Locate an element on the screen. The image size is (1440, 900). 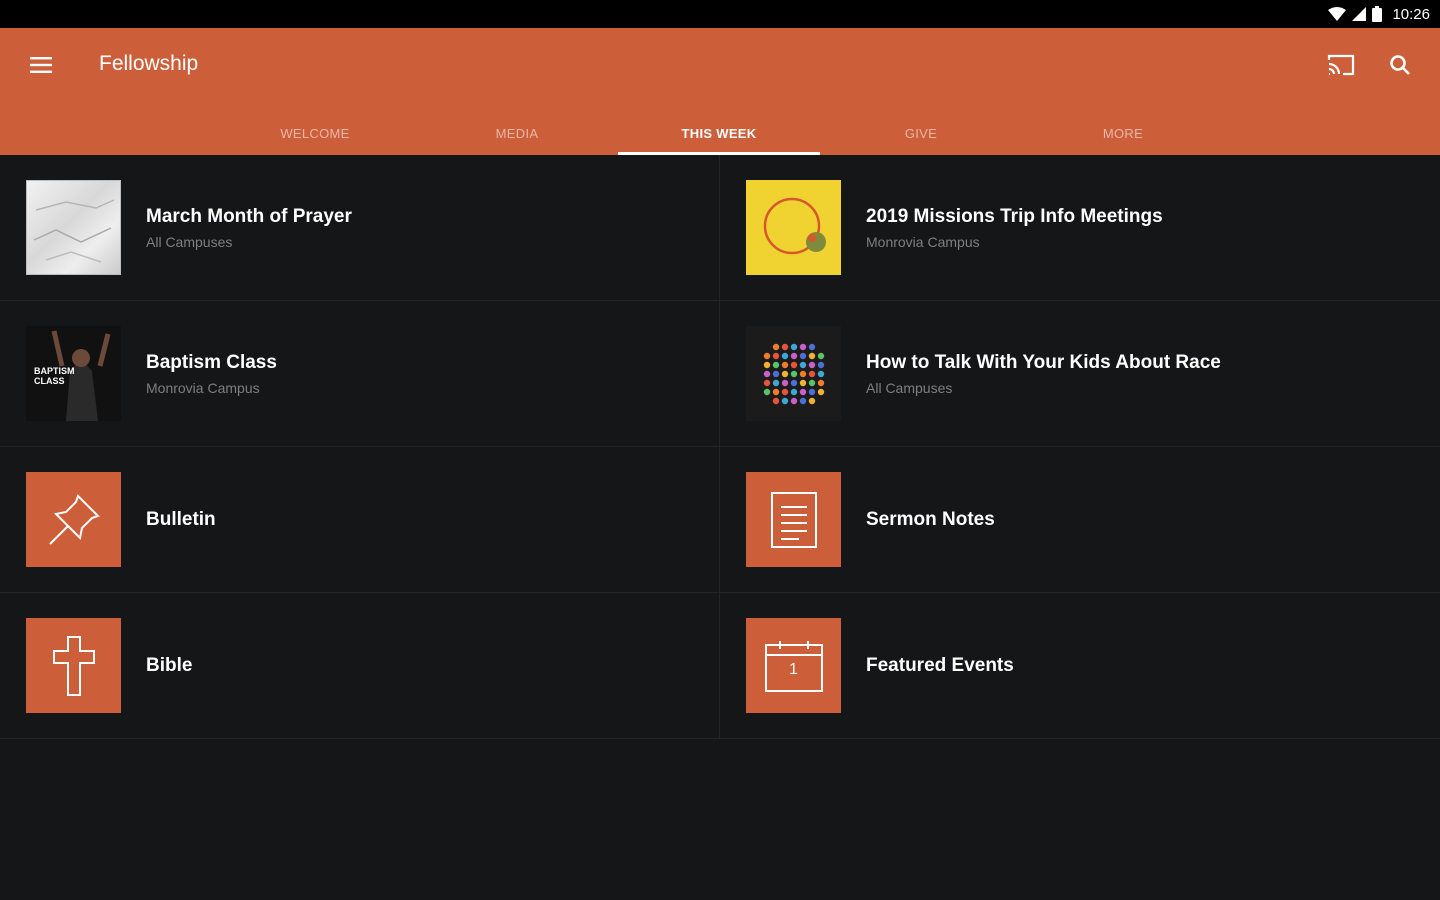
sermon-notes-tile is located at coordinates (793, 519).